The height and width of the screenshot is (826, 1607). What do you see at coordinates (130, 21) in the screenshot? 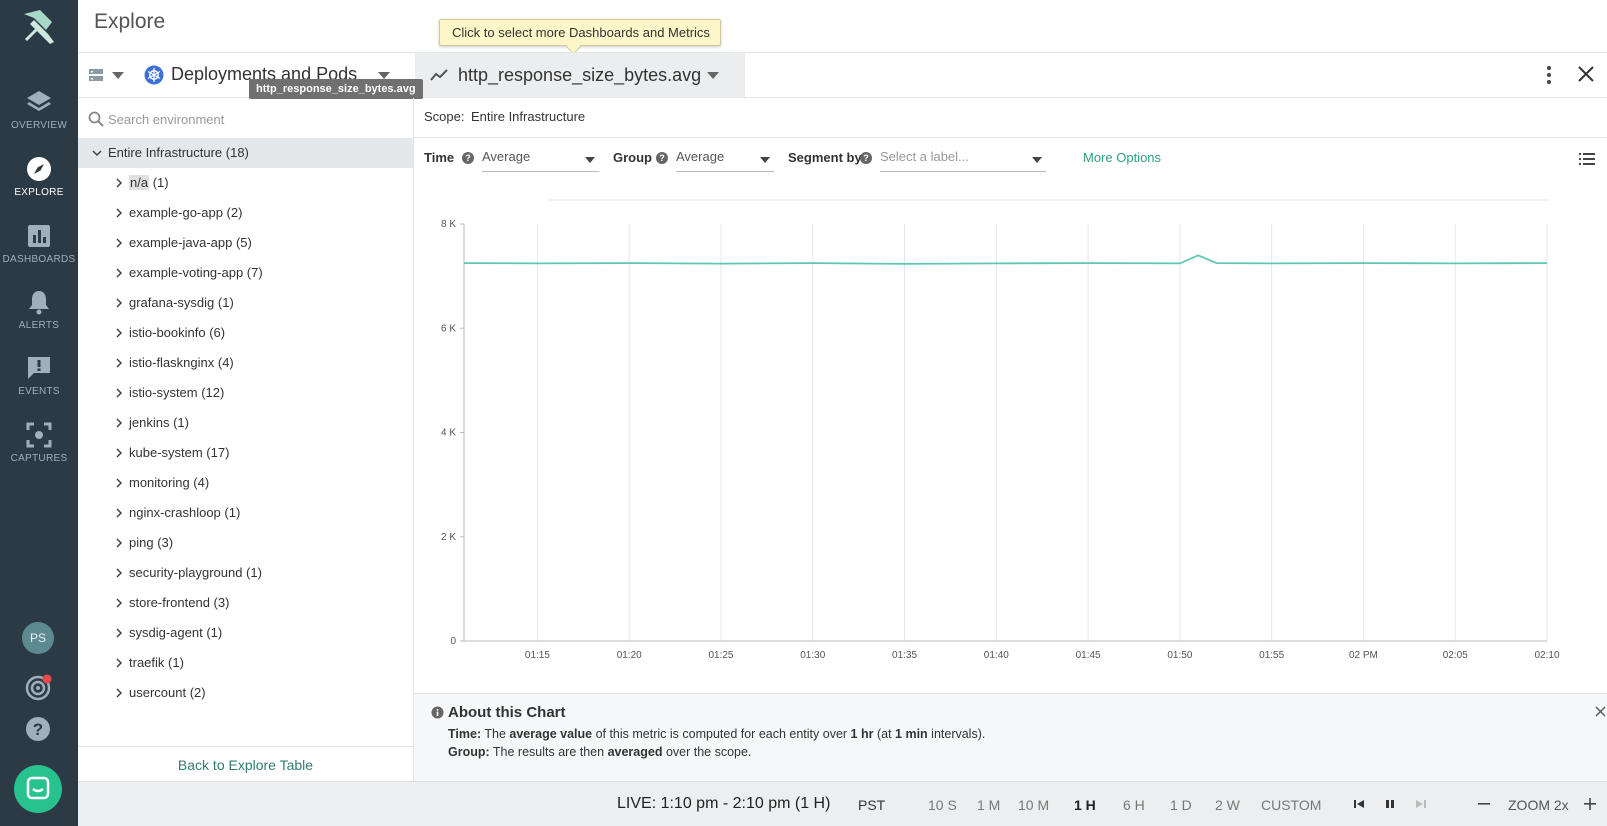
I see `page-title: Explore` at bounding box center [130, 21].